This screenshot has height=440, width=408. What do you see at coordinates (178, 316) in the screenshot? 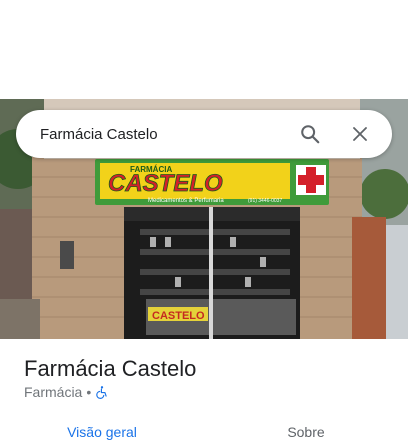
I see `counter-text: CASTELO` at bounding box center [178, 316].